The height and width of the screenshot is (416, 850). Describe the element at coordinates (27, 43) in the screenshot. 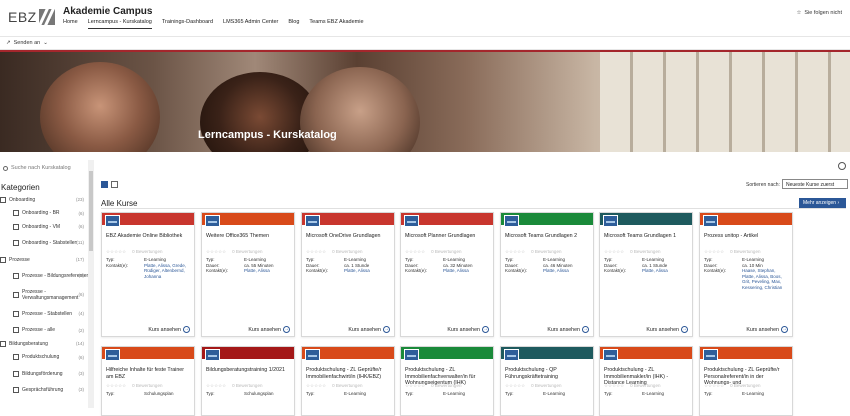

I see `send-to-button: Senden an` at that location.